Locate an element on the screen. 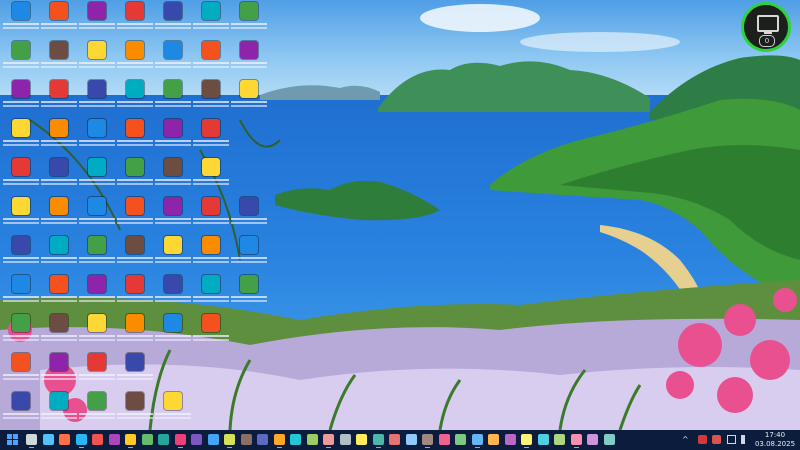 The image size is (800, 450). taskbar-clock: 17:40 03.08.2025 is located at coordinates (775, 440).